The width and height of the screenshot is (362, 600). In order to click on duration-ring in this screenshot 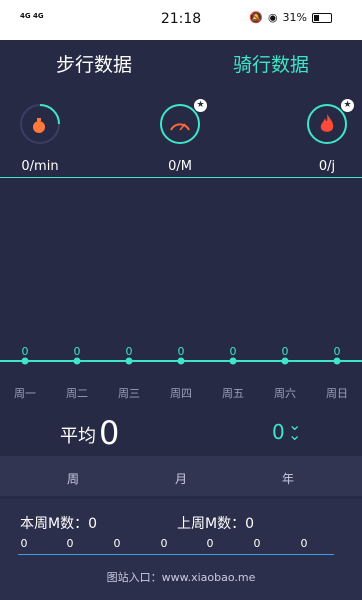, I will do `click(40, 124)`.